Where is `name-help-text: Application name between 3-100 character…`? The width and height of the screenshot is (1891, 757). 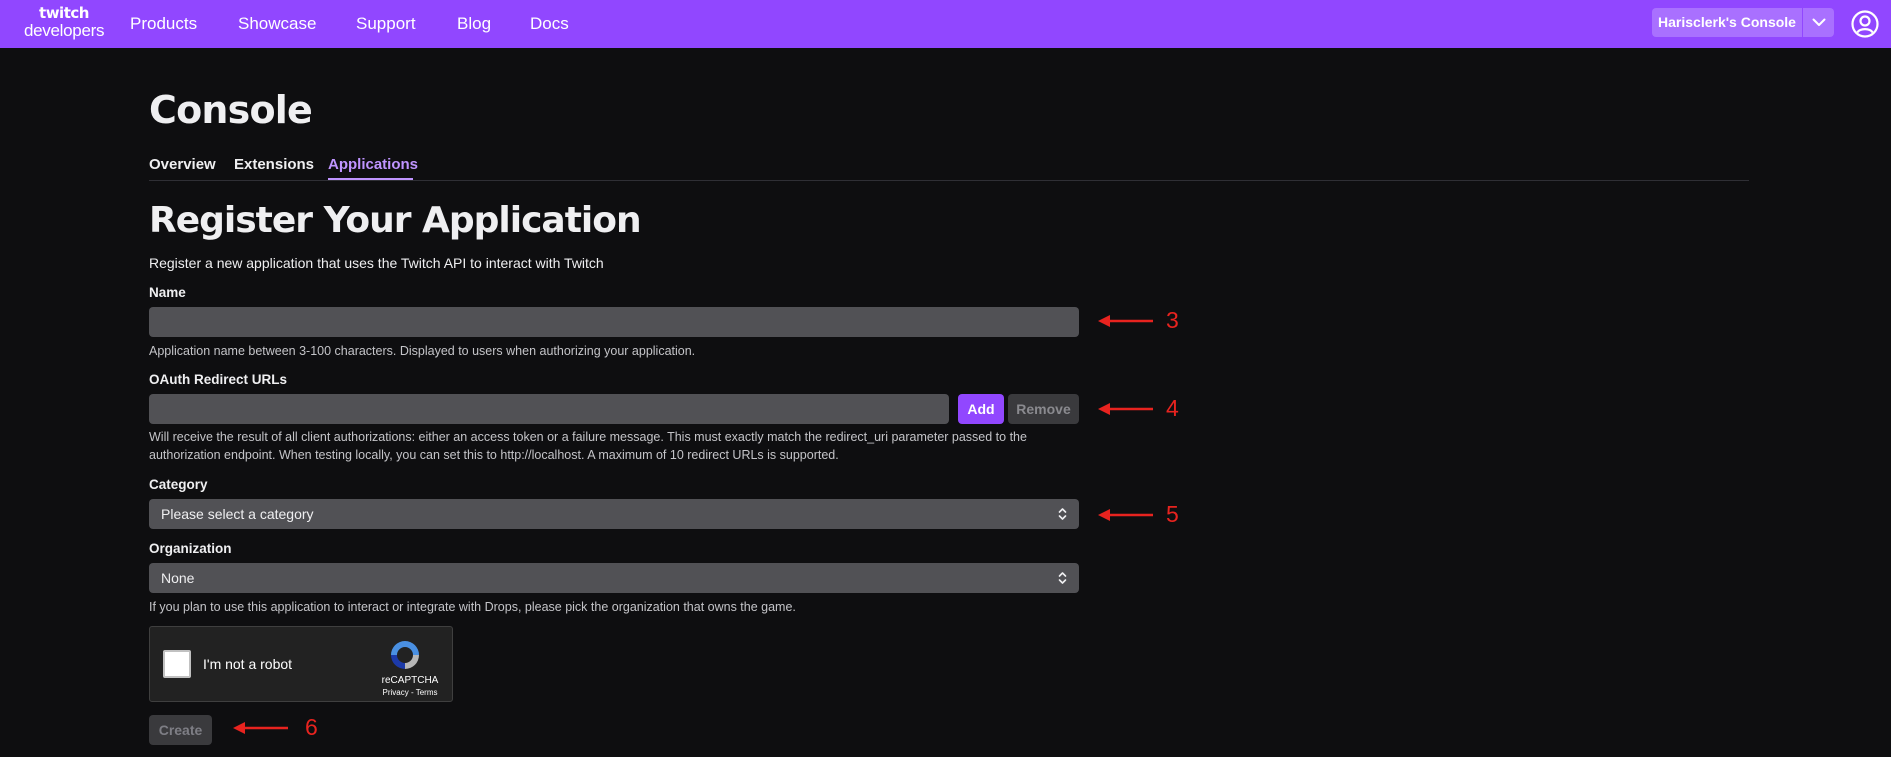 name-help-text: Application name between 3-100 character… is located at coordinates (422, 351).